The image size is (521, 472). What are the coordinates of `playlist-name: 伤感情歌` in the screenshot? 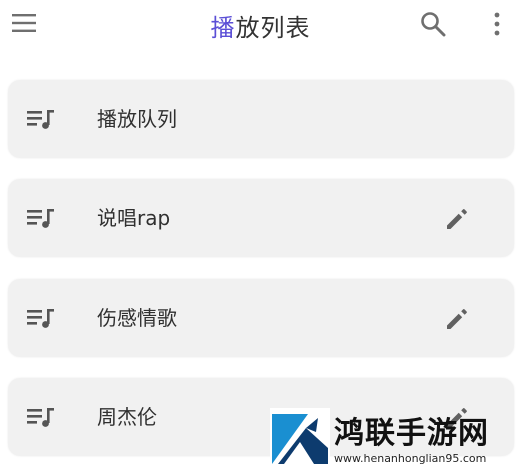 It's located at (137, 318).